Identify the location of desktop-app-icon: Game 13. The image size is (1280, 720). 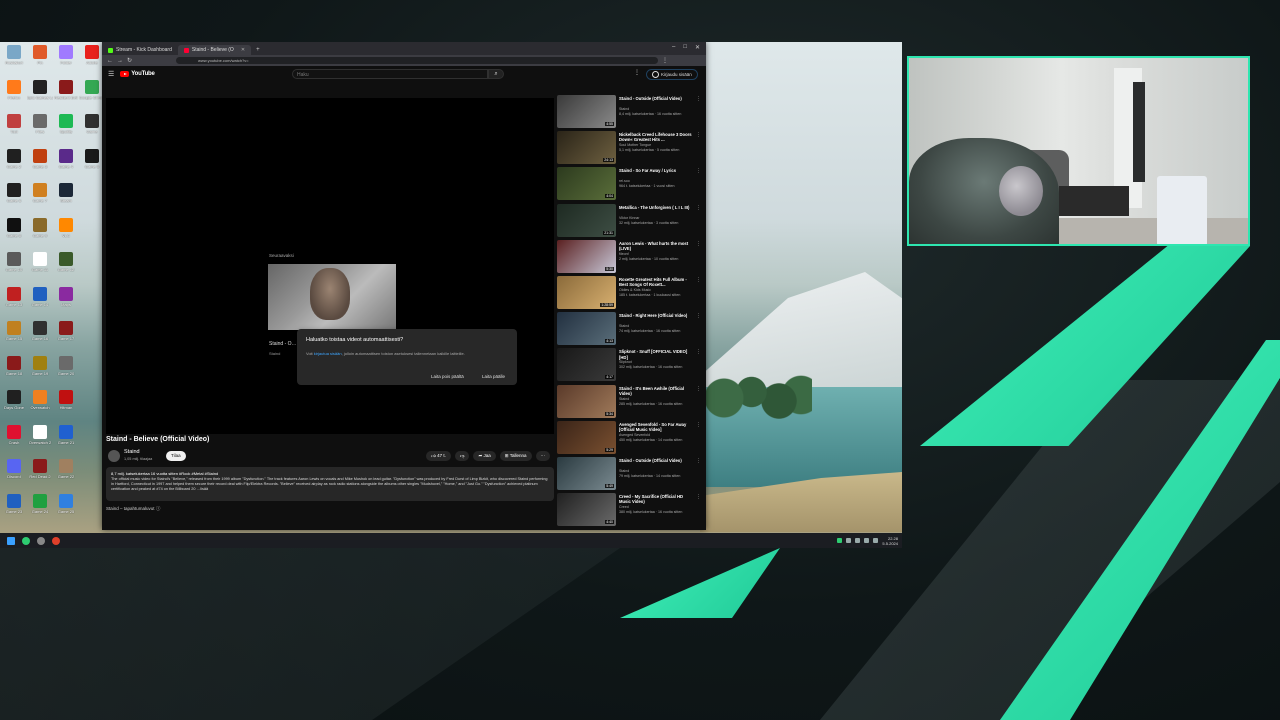
(14, 302).